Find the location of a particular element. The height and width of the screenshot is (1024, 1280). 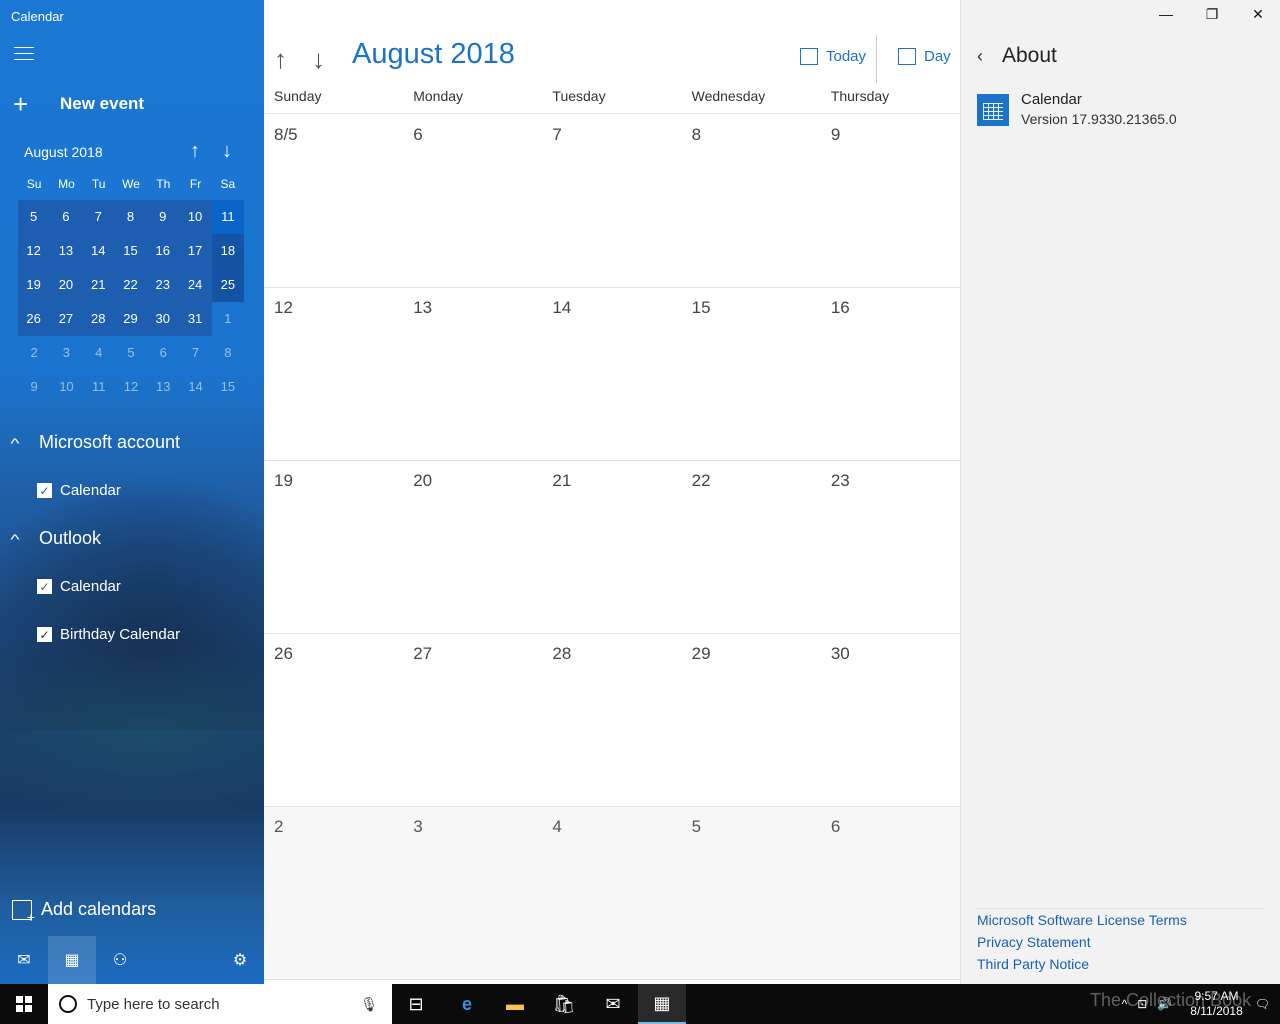

third-party-notice-link: Third Party Notice is located at coordinates (1033, 964).